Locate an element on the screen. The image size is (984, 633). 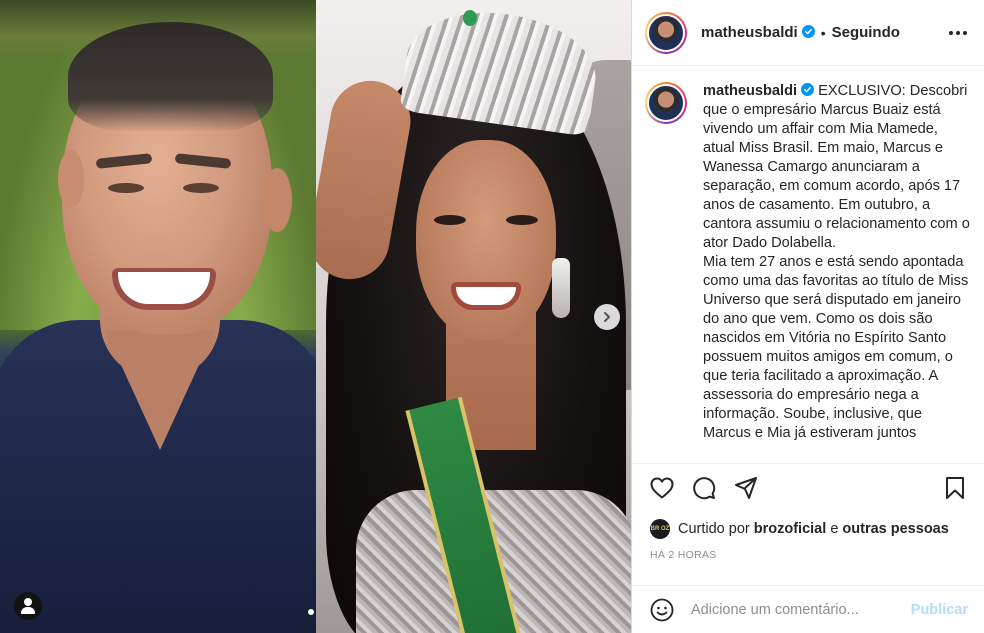
action-bar is located at coordinates (808, 487).